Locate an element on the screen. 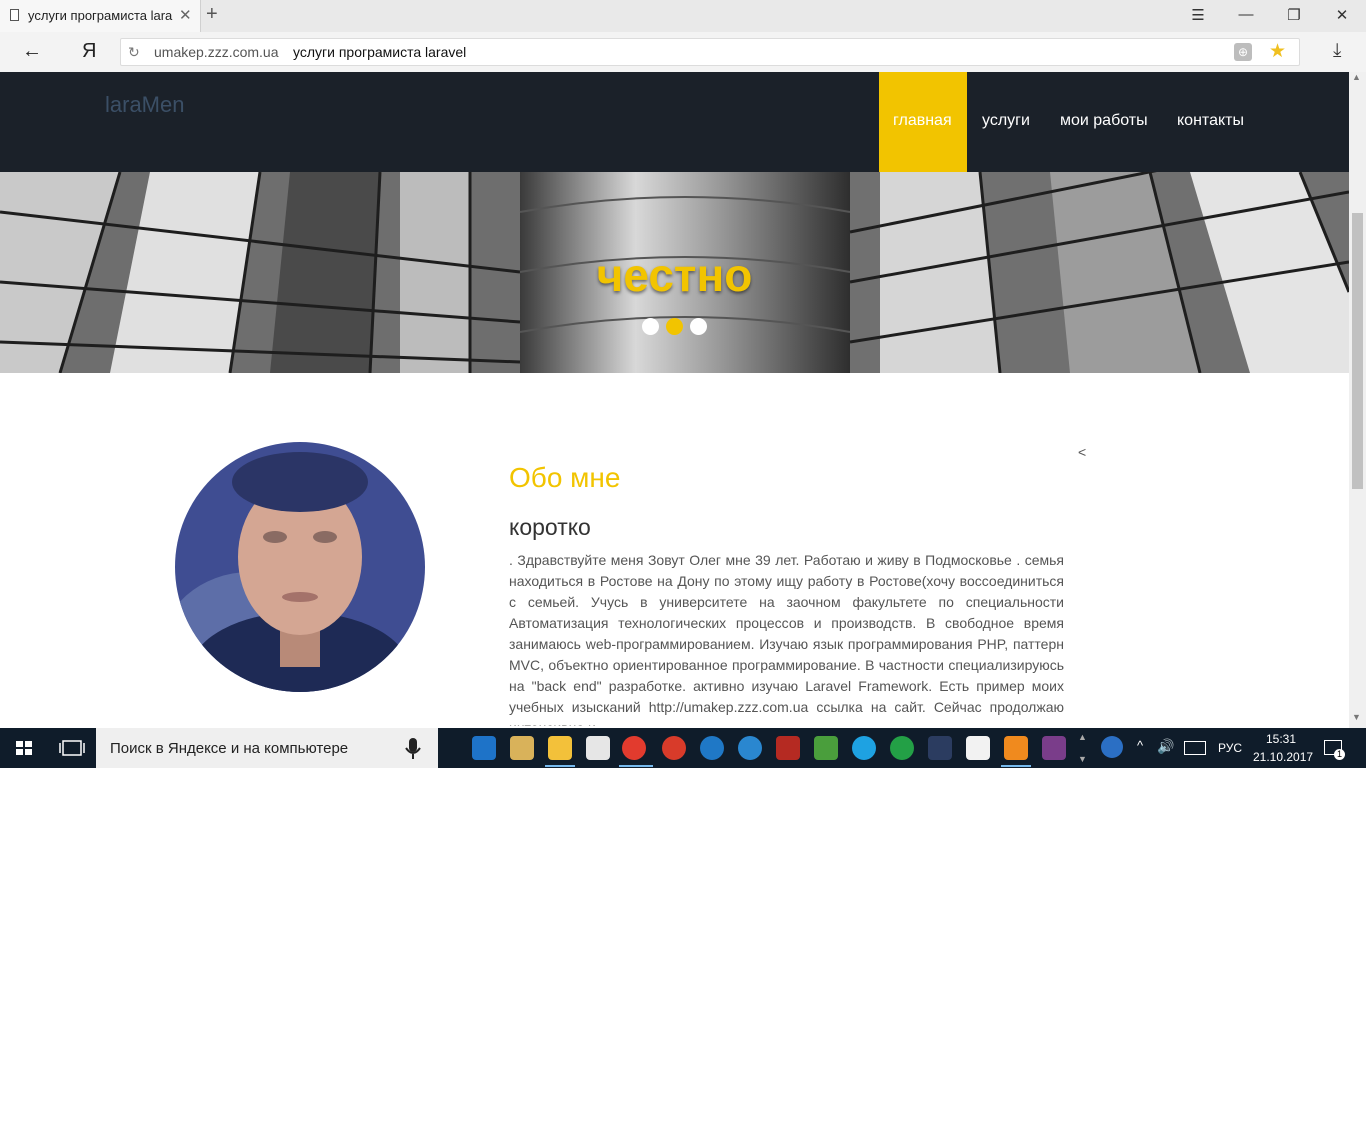 This screenshot has width=1366, height=1146. media-player-icon is located at coordinates (940, 748).